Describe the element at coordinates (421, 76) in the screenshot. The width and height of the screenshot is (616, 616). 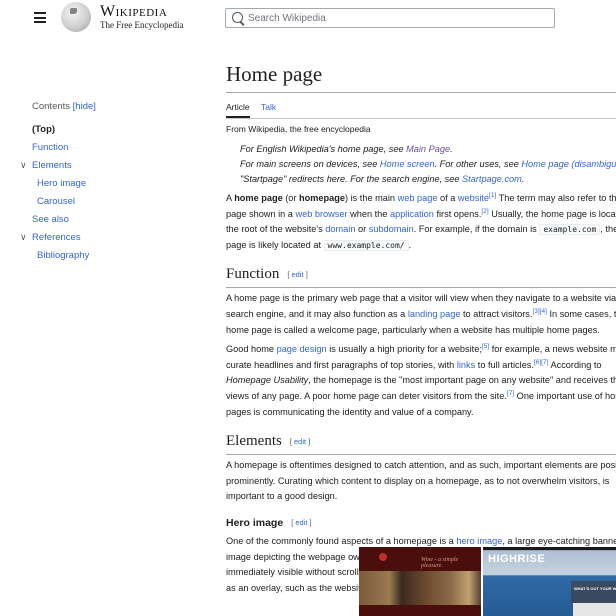
I see `page-title: Home page` at that location.